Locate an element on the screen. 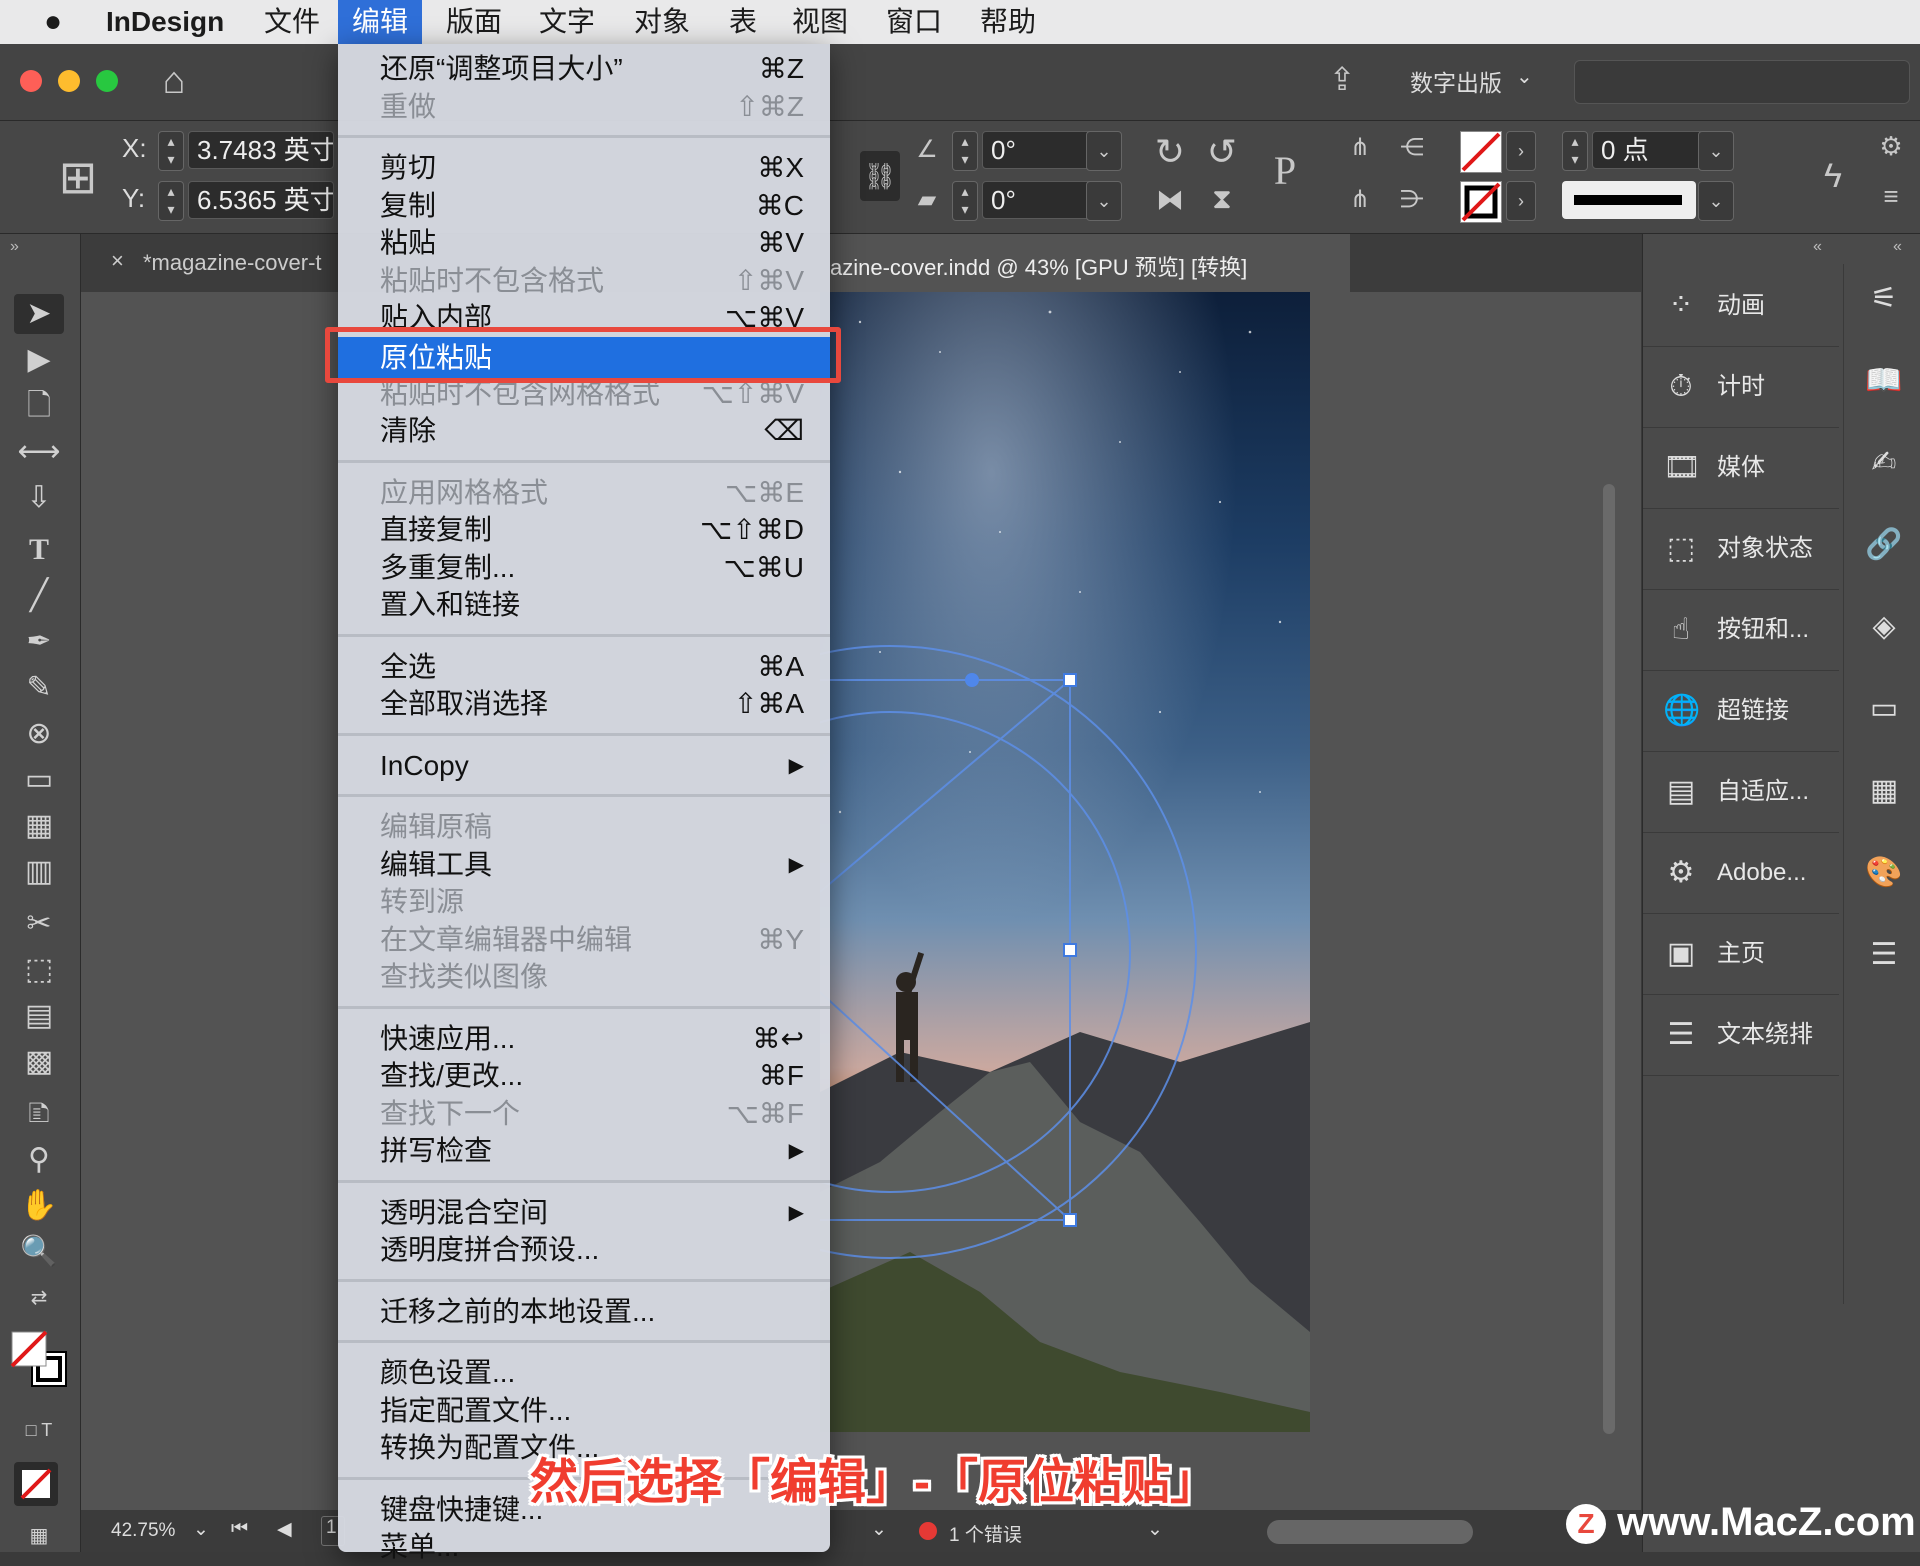  menu-object: 对象 is located at coordinates (662, 22).